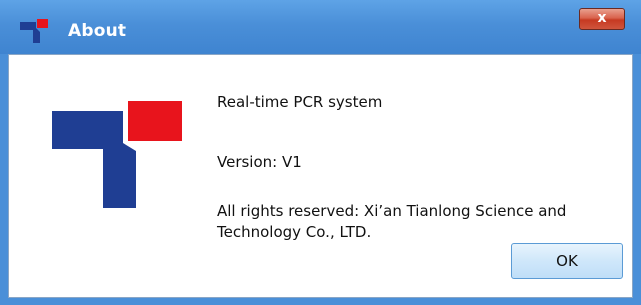 This screenshot has height=305, width=641. What do you see at coordinates (300, 102) in the screenshot?
I see `product-name: Real-time PCR system` at bounding box center [300, 102].